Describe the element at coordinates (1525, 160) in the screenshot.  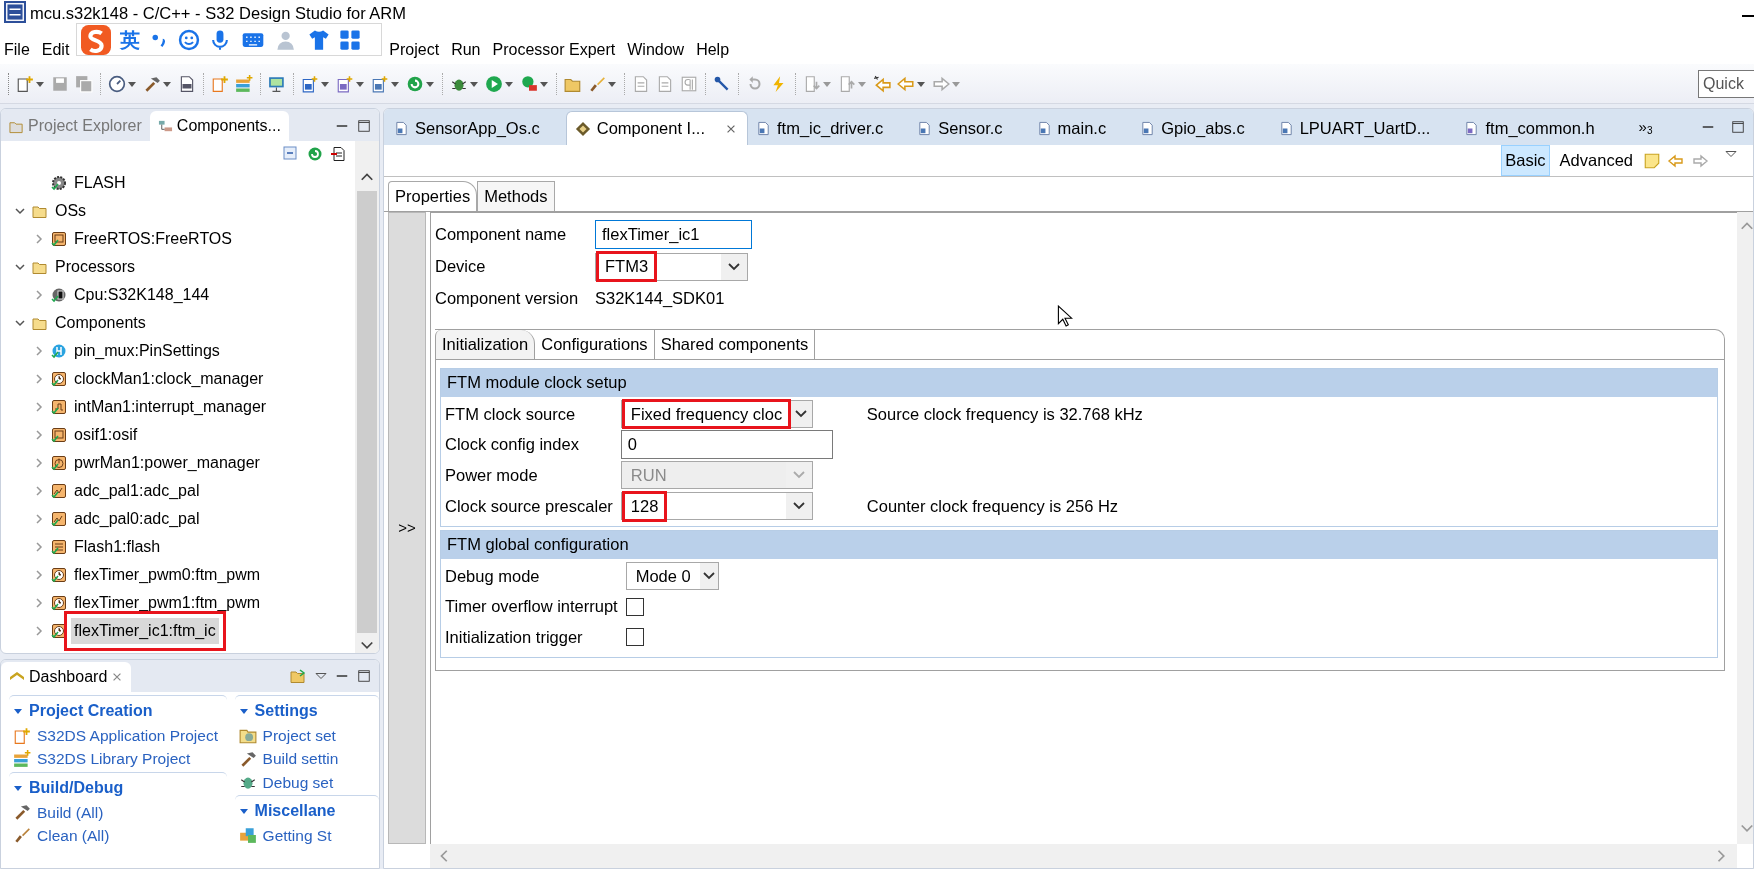
I see `mode-toggle: Basic` at that location.